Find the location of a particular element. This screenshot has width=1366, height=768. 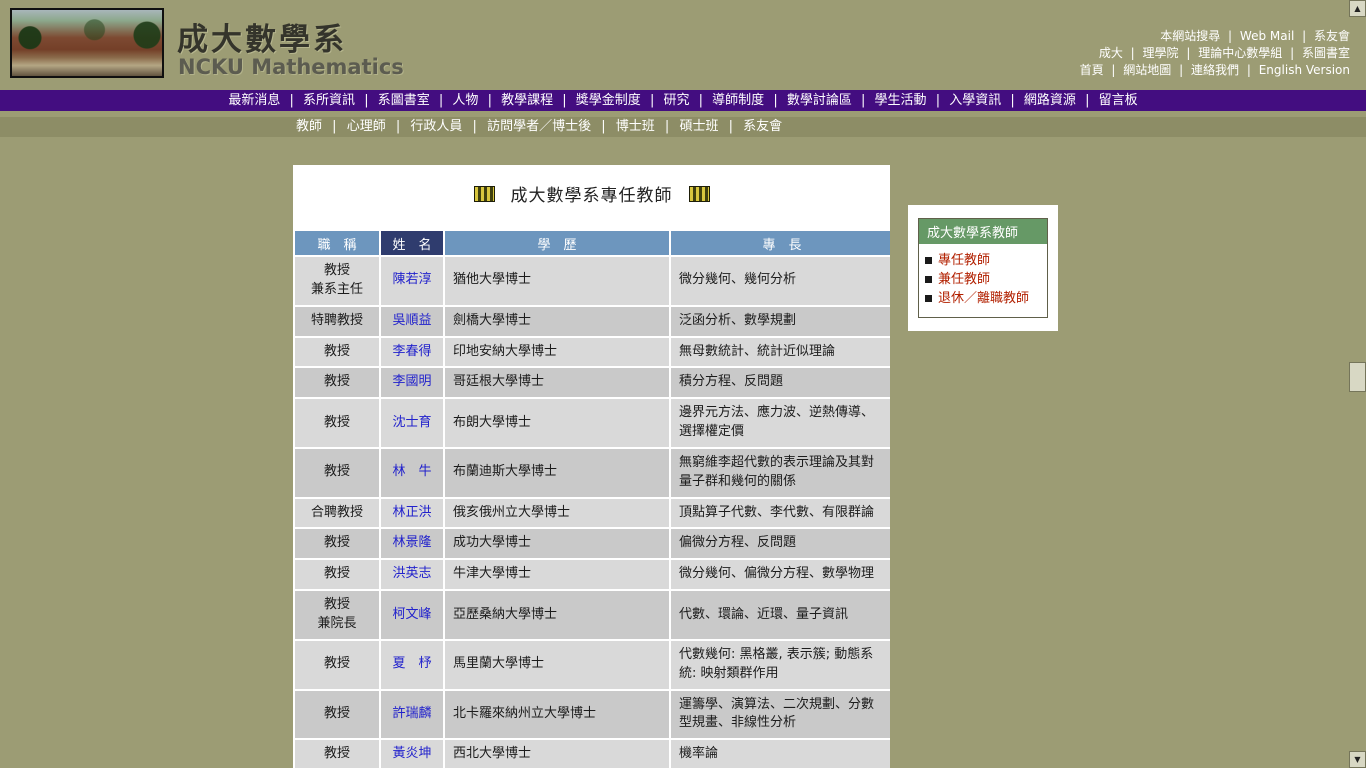

faculty-specialty: 運籌學、演算法、二次規劃、分數型規畫、非線性分析 is located at coordinates (780, 714).